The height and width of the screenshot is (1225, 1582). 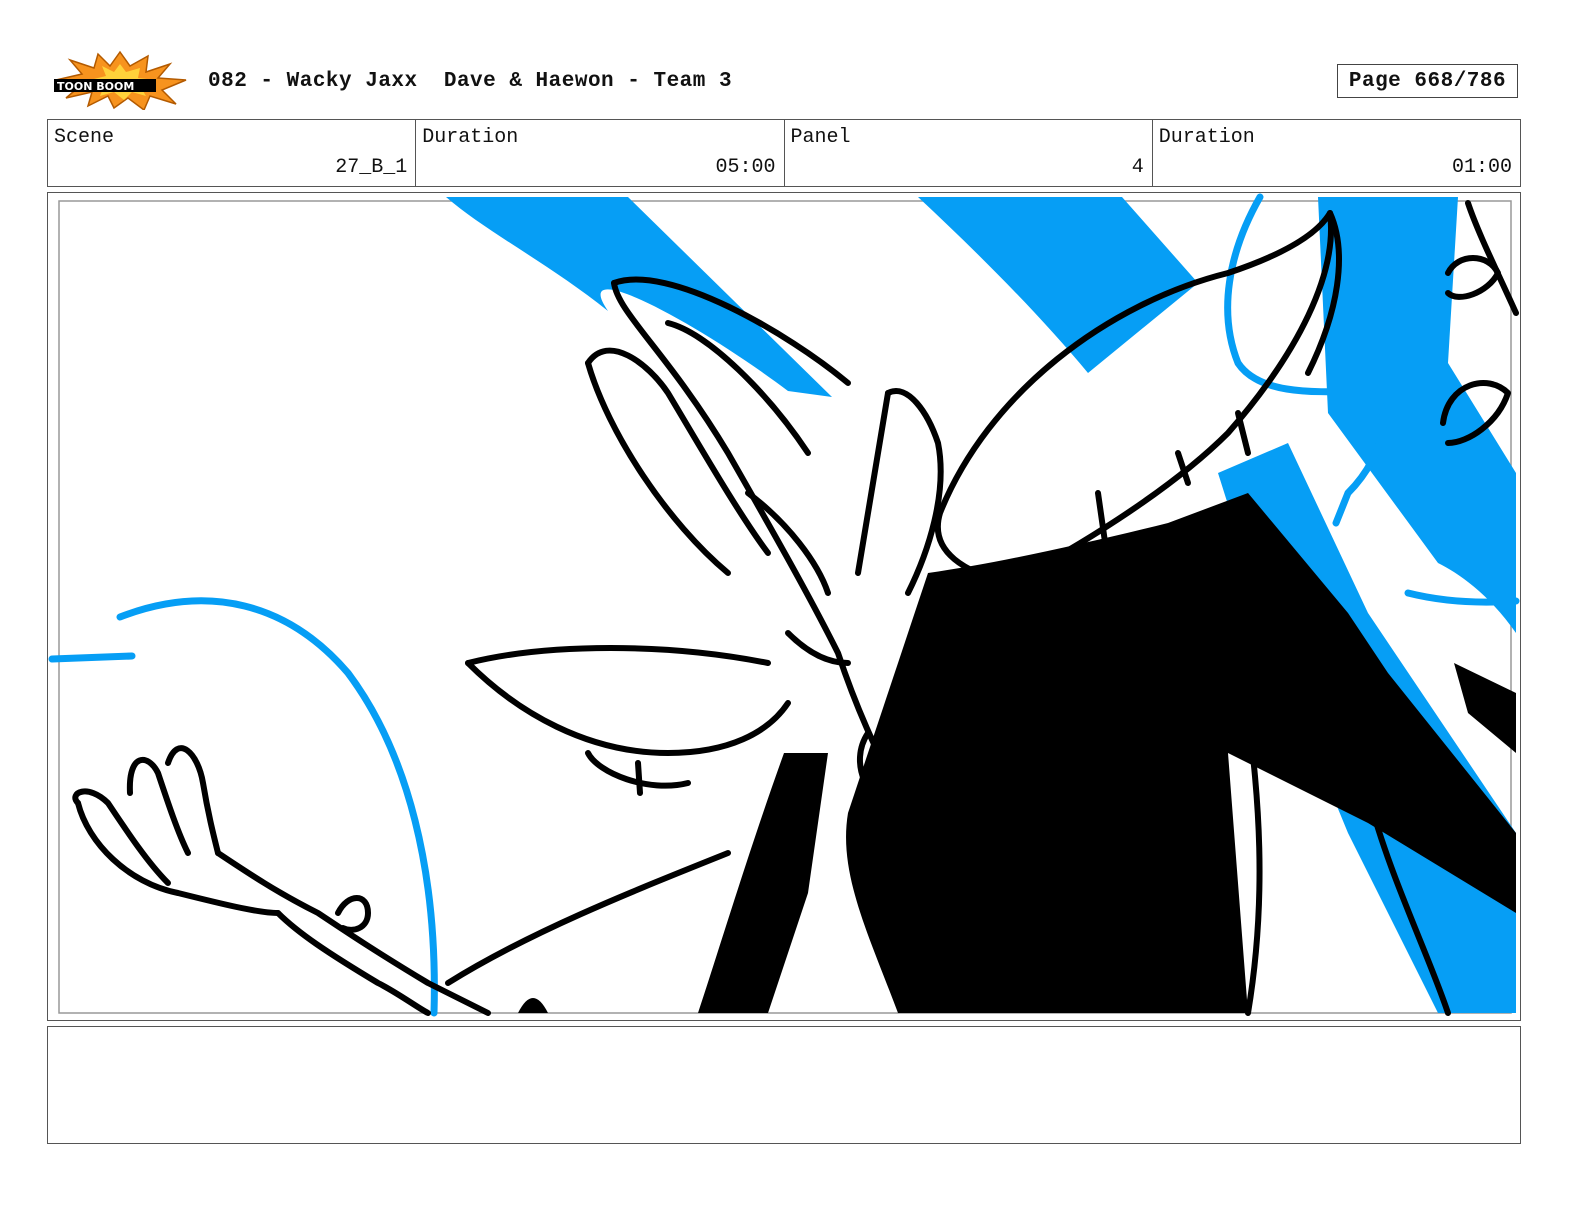 I want to click on toon-boom-logo: TOON BOOM, so click(x=120, y=81).